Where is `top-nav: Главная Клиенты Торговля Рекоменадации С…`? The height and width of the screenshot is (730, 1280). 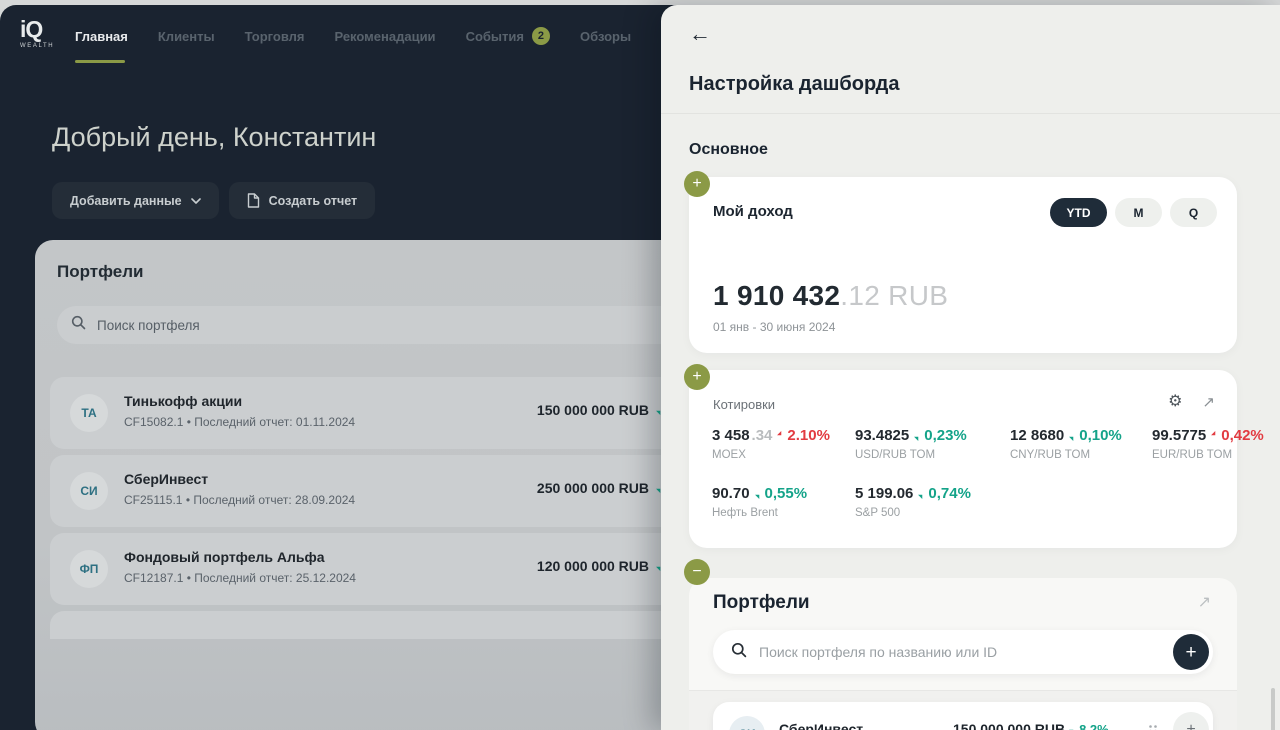 top-nav: Главная Клиенты Торговля Рекоменадации С… is located at coordinates (402, 36).